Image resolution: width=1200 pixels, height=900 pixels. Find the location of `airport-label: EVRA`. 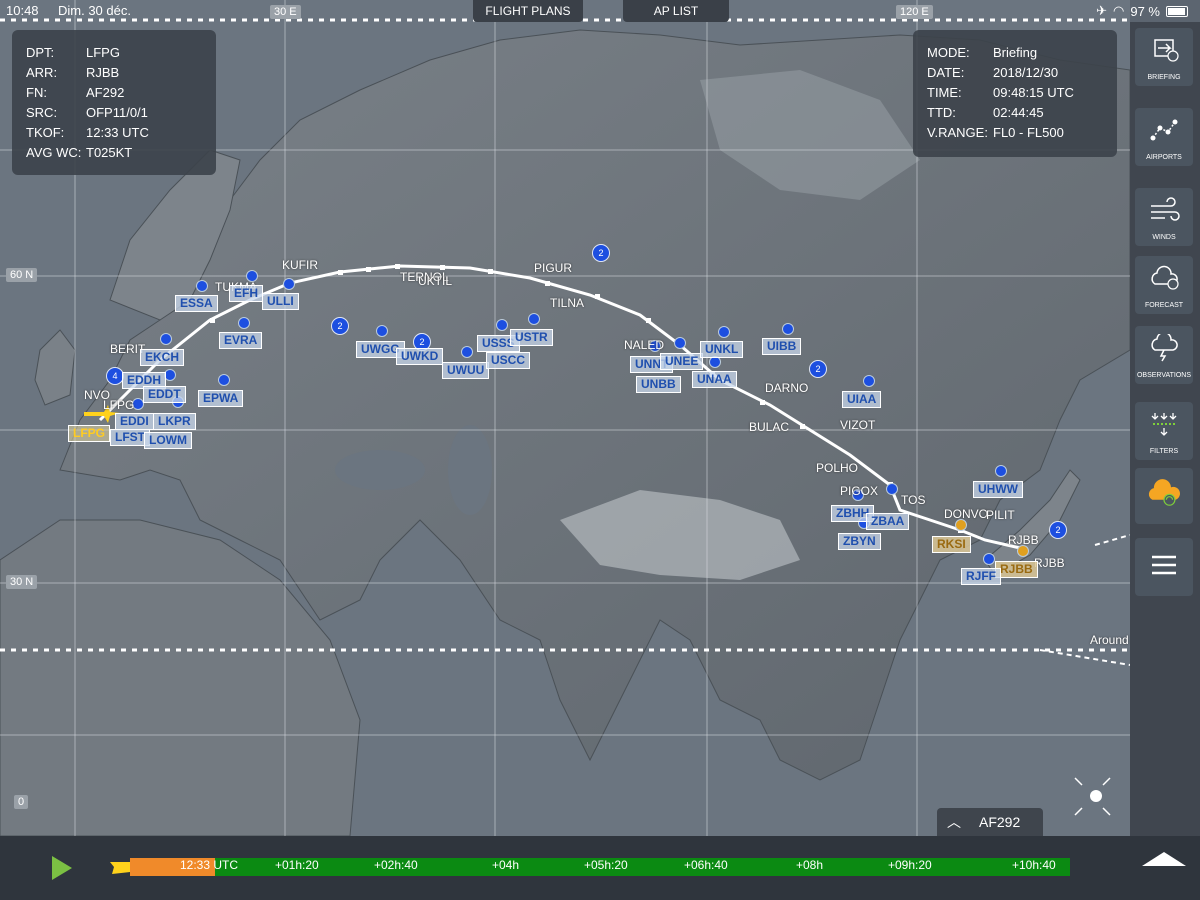

airport-label: EVRA is located at coordinates (241, 340).